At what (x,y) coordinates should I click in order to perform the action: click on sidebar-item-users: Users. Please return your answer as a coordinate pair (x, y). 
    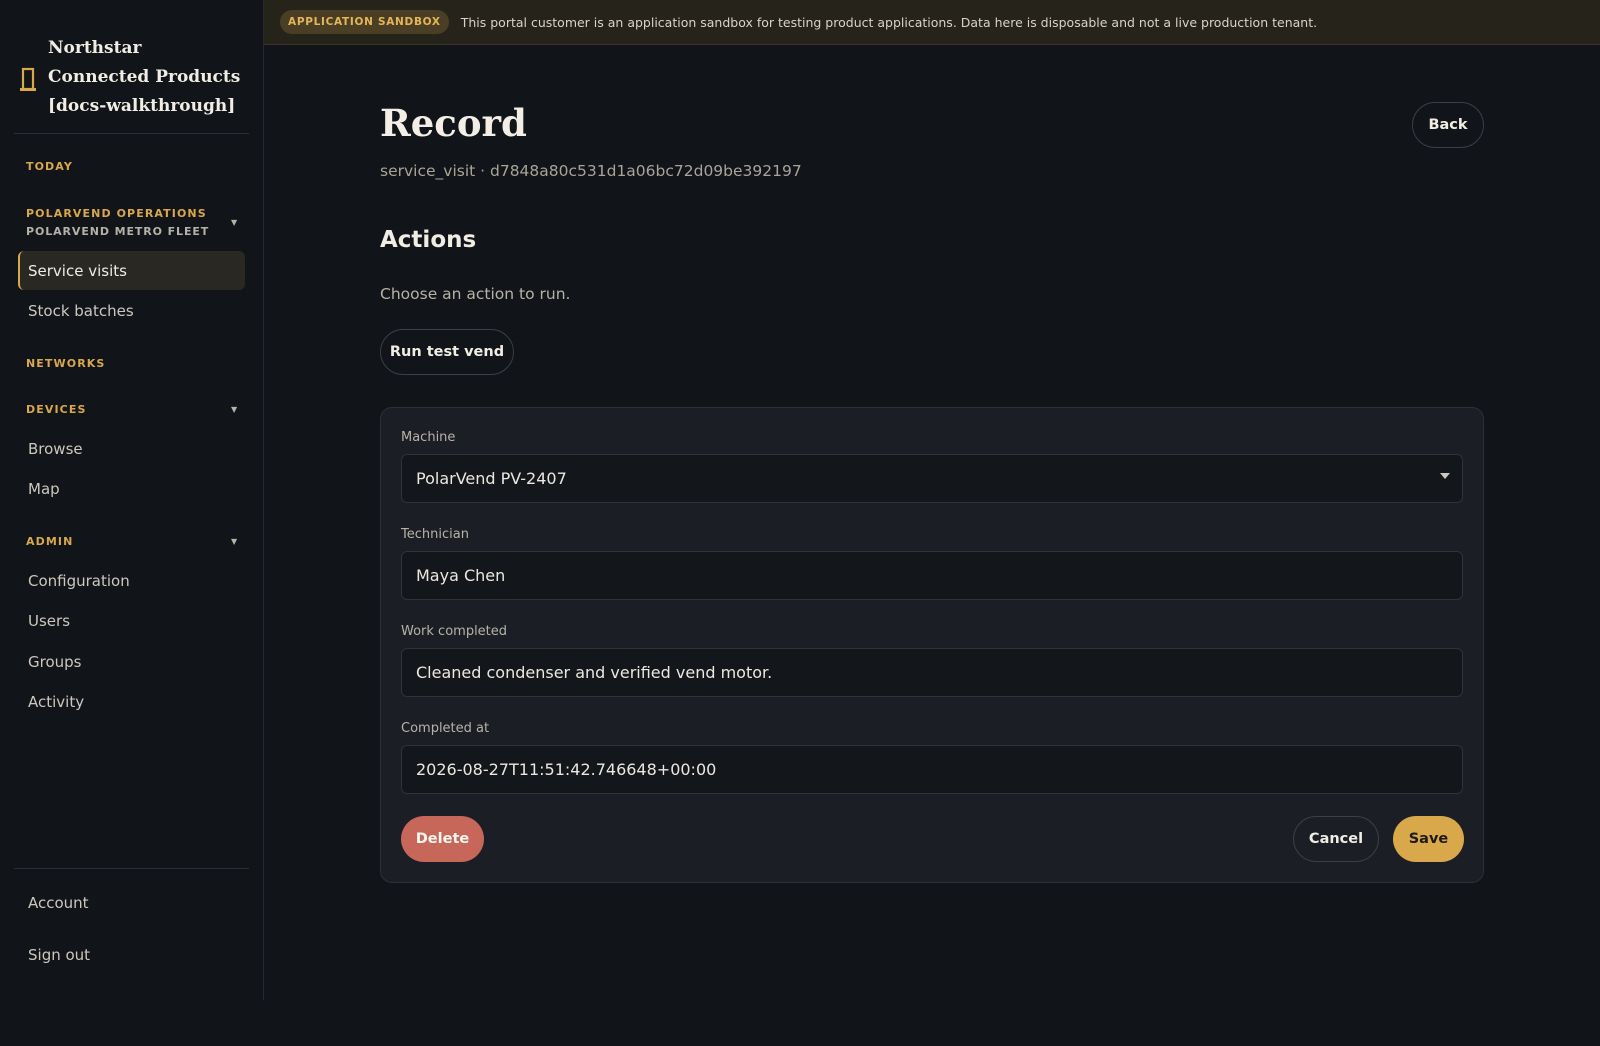
    Looking at the image, I should click on (131, 620).